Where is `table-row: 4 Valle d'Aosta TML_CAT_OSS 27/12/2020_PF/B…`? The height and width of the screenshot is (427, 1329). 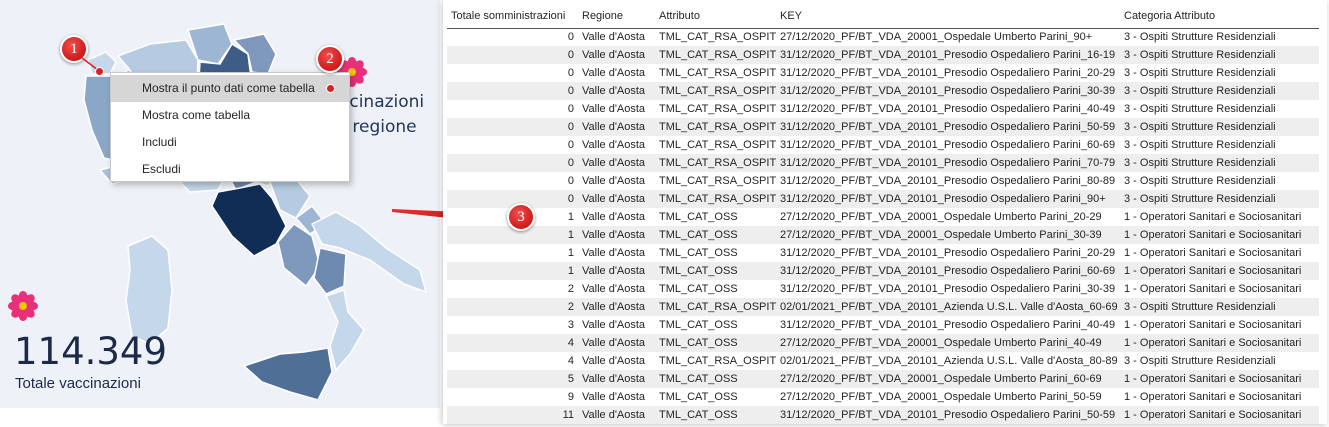
table-row: 4 Valle d'Aosta TML_CAT_OSS 27/12/2020_PF/B… is located at coordinates (883, 343).